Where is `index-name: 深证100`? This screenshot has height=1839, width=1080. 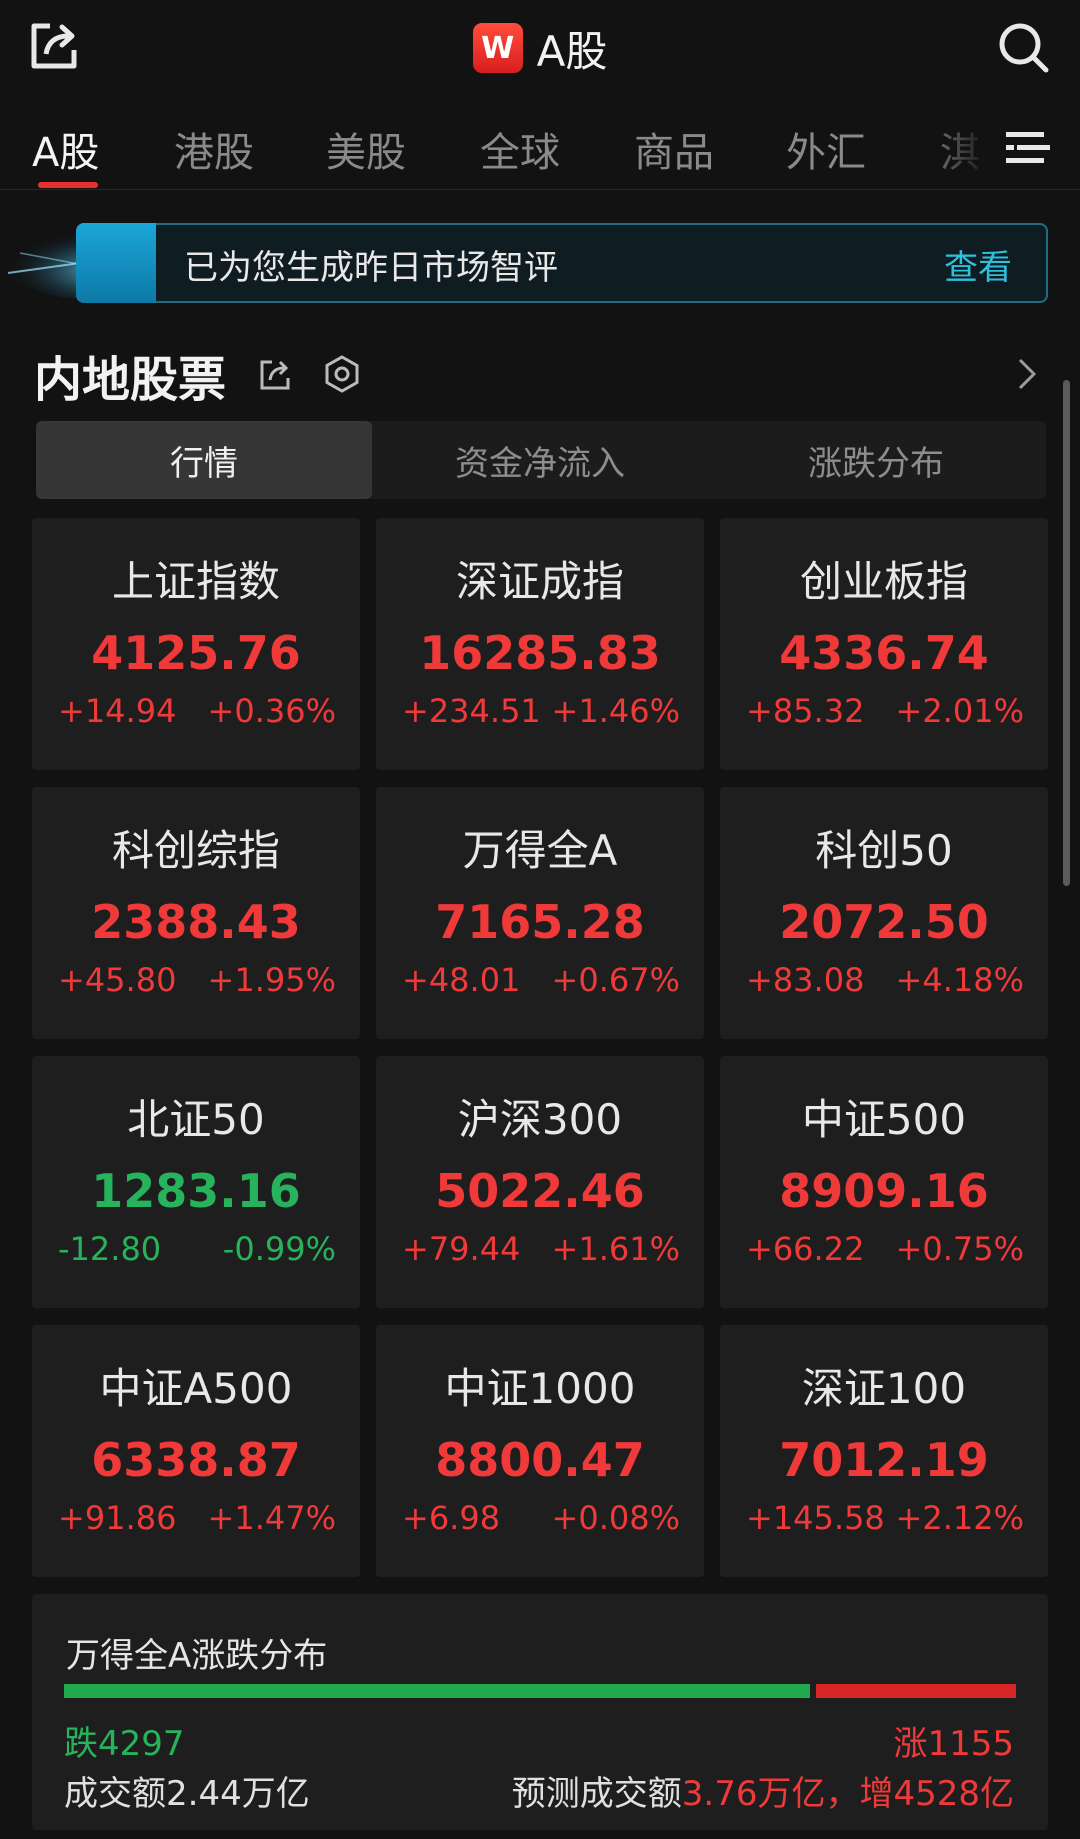
index-name: 深证100 is located at coordinates (884, 1388).